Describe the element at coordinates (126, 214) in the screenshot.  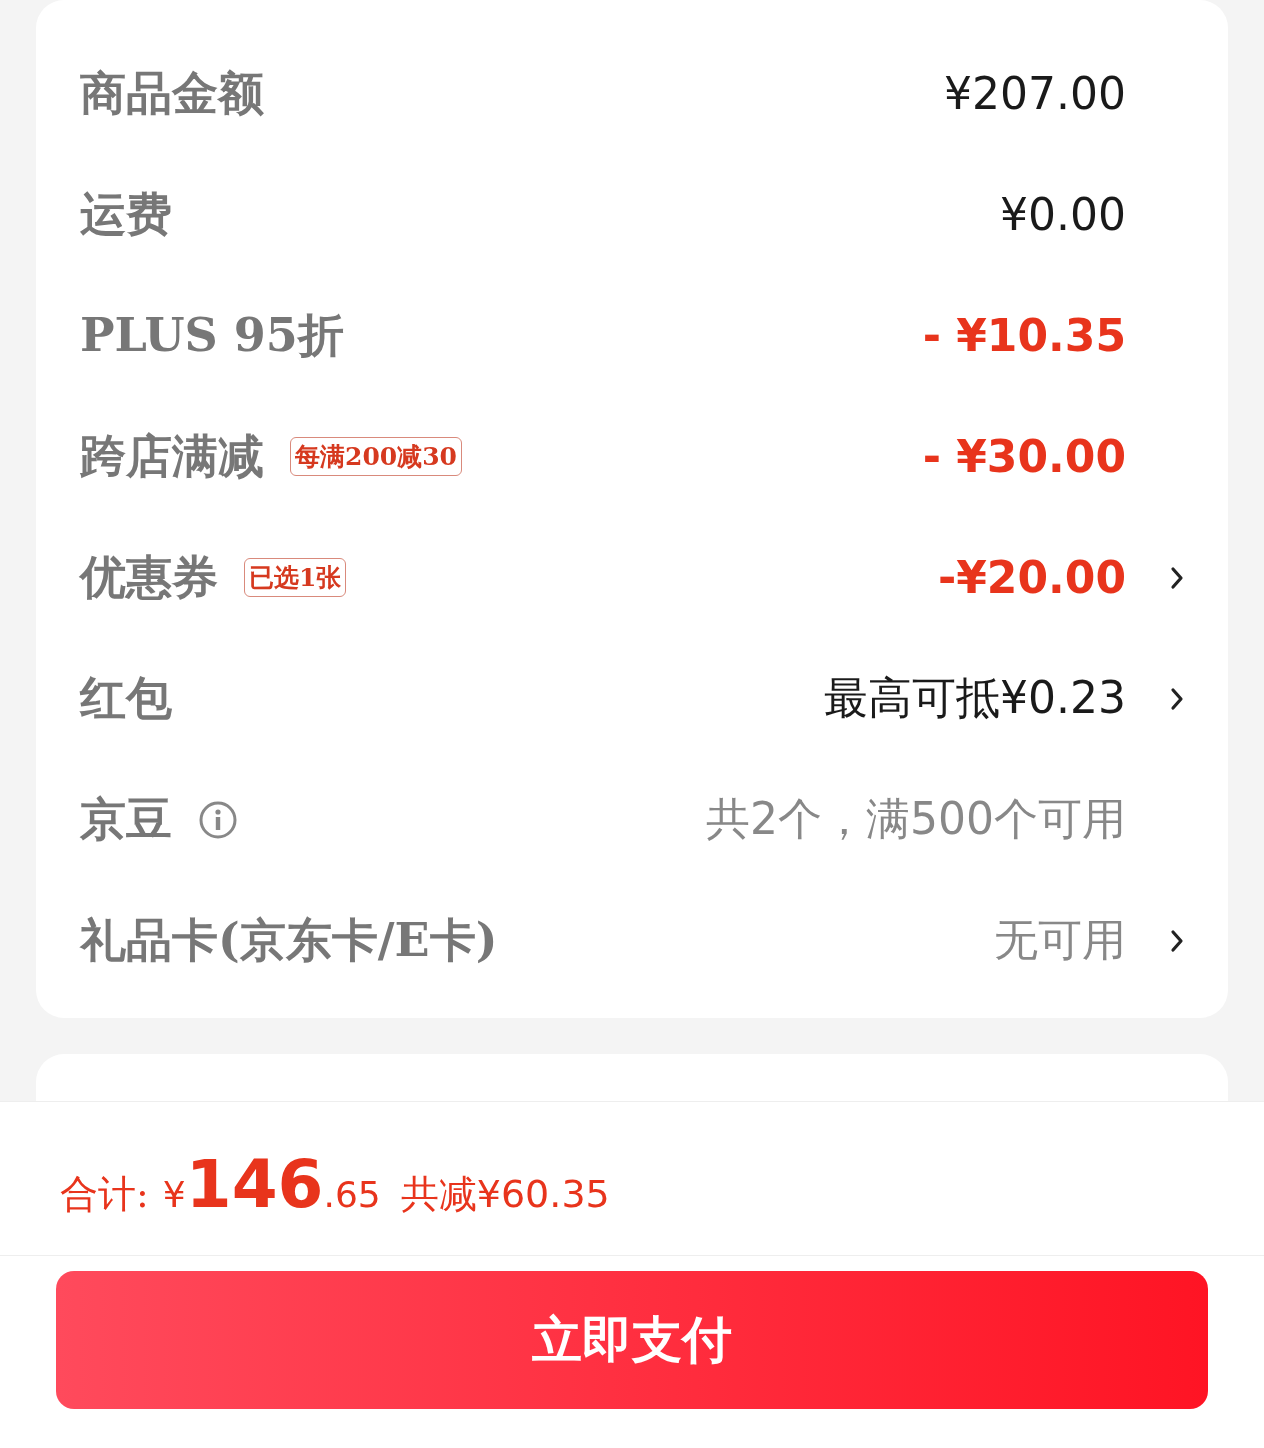
I see `row-label: 运费` at that location.